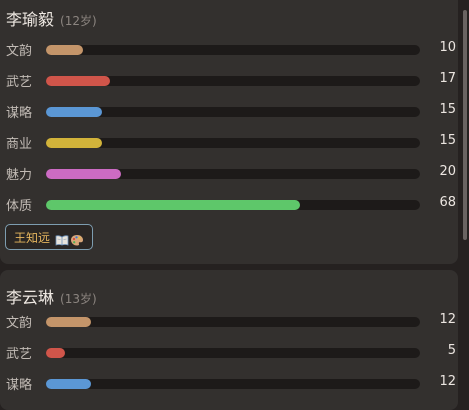  I want to click on stat-value: 17, so click(447, 78).